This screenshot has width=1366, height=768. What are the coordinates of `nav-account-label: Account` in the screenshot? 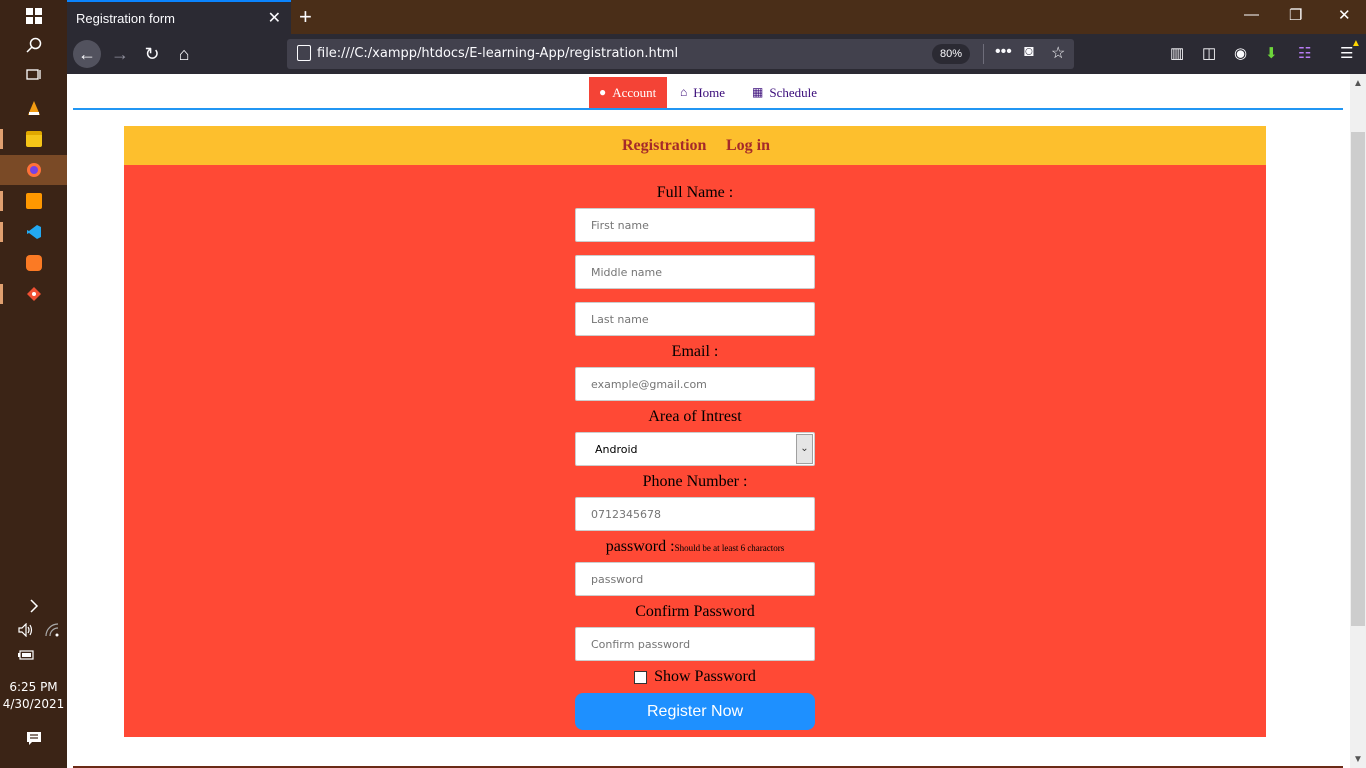 It's located at (634, 92).